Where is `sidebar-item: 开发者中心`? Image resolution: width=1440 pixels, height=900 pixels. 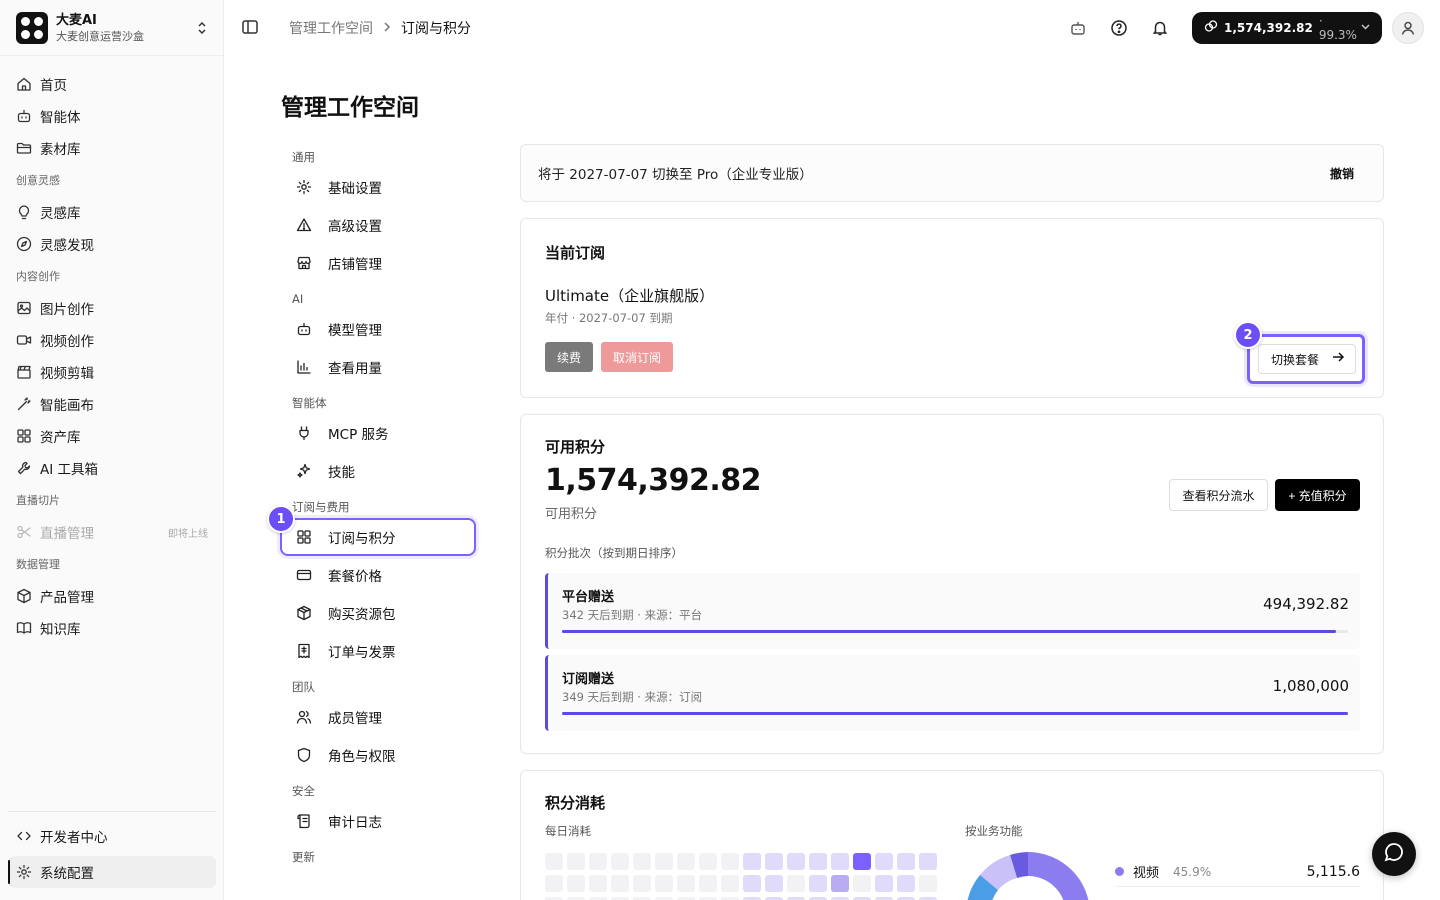
sidebar-item: 开发者中心 is located at coordinates (112, 836).